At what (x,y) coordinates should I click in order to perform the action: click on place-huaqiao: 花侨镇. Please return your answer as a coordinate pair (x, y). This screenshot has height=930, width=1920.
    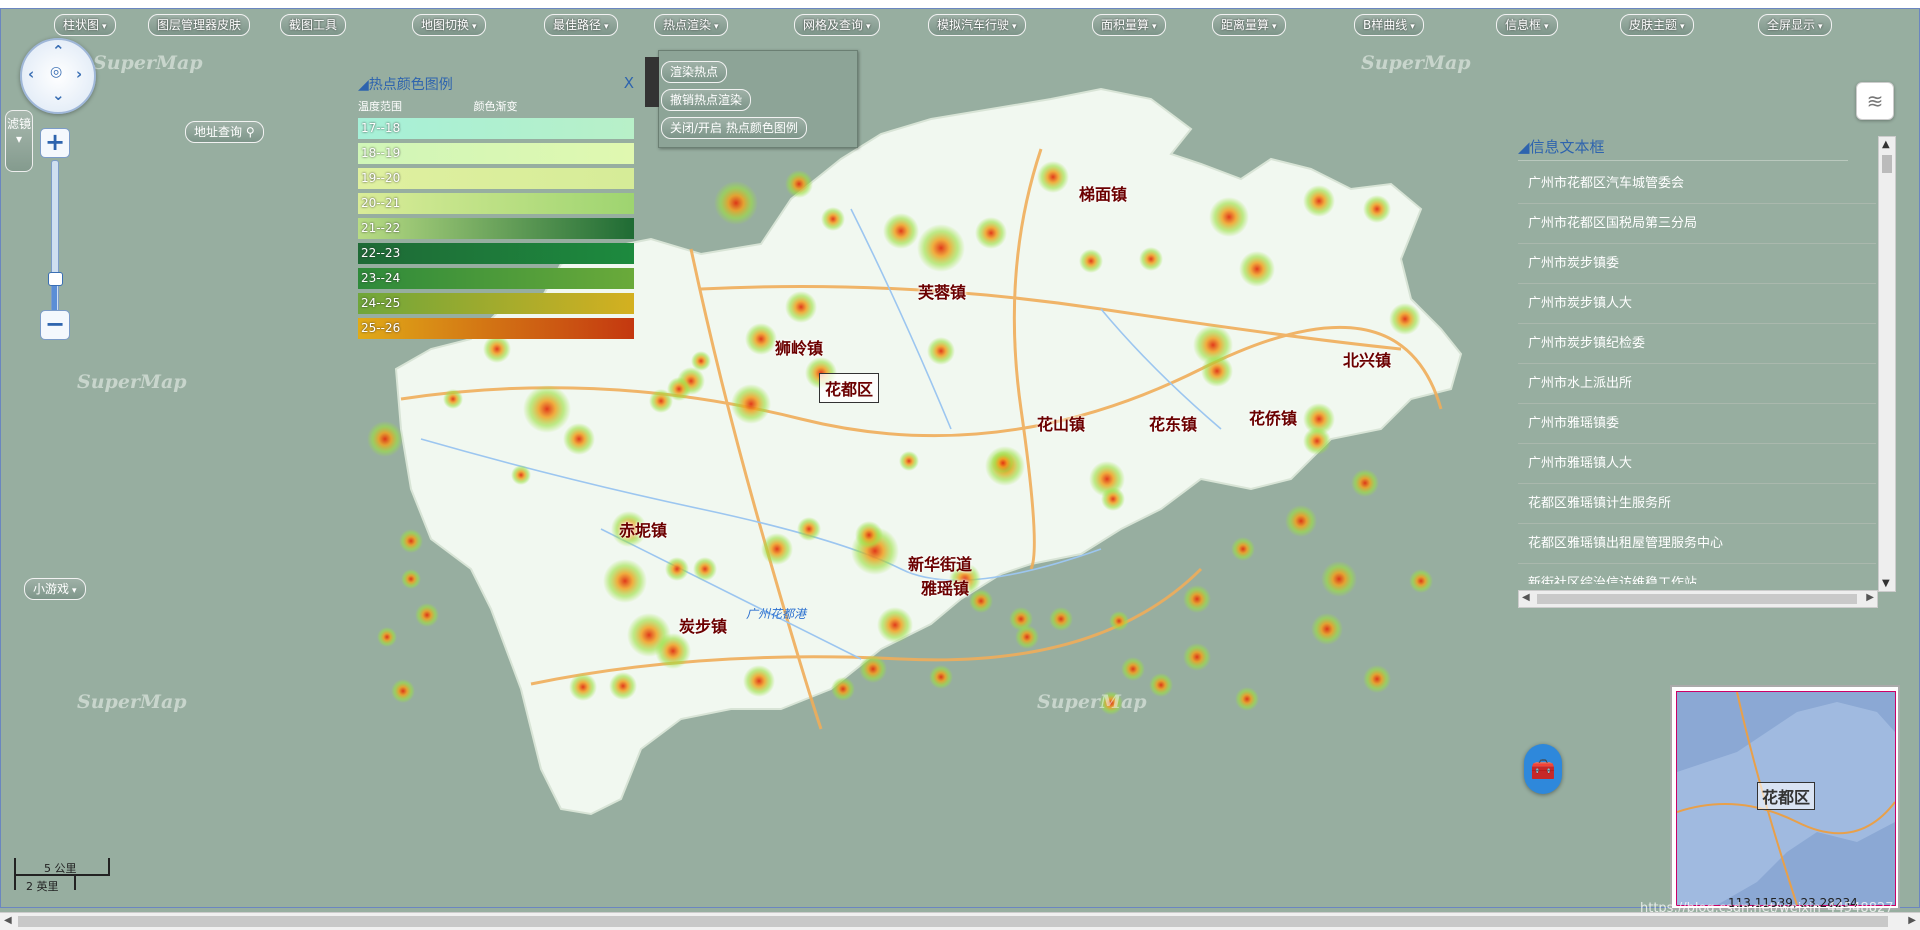
    Looking at the image, I should click on (1273, 418).